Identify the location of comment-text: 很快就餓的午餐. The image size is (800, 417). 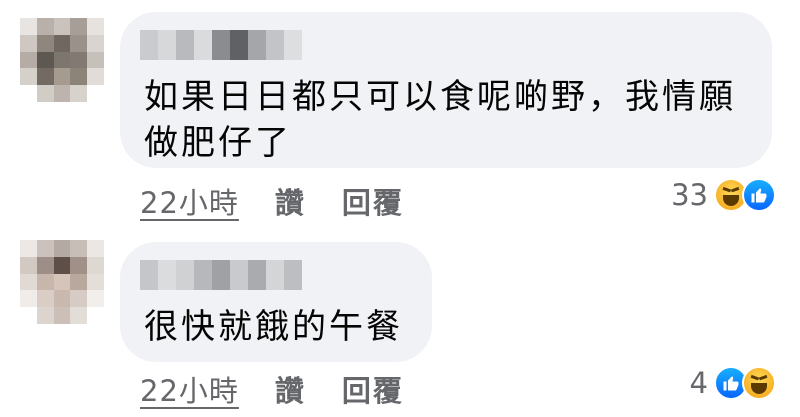
(273, 327).